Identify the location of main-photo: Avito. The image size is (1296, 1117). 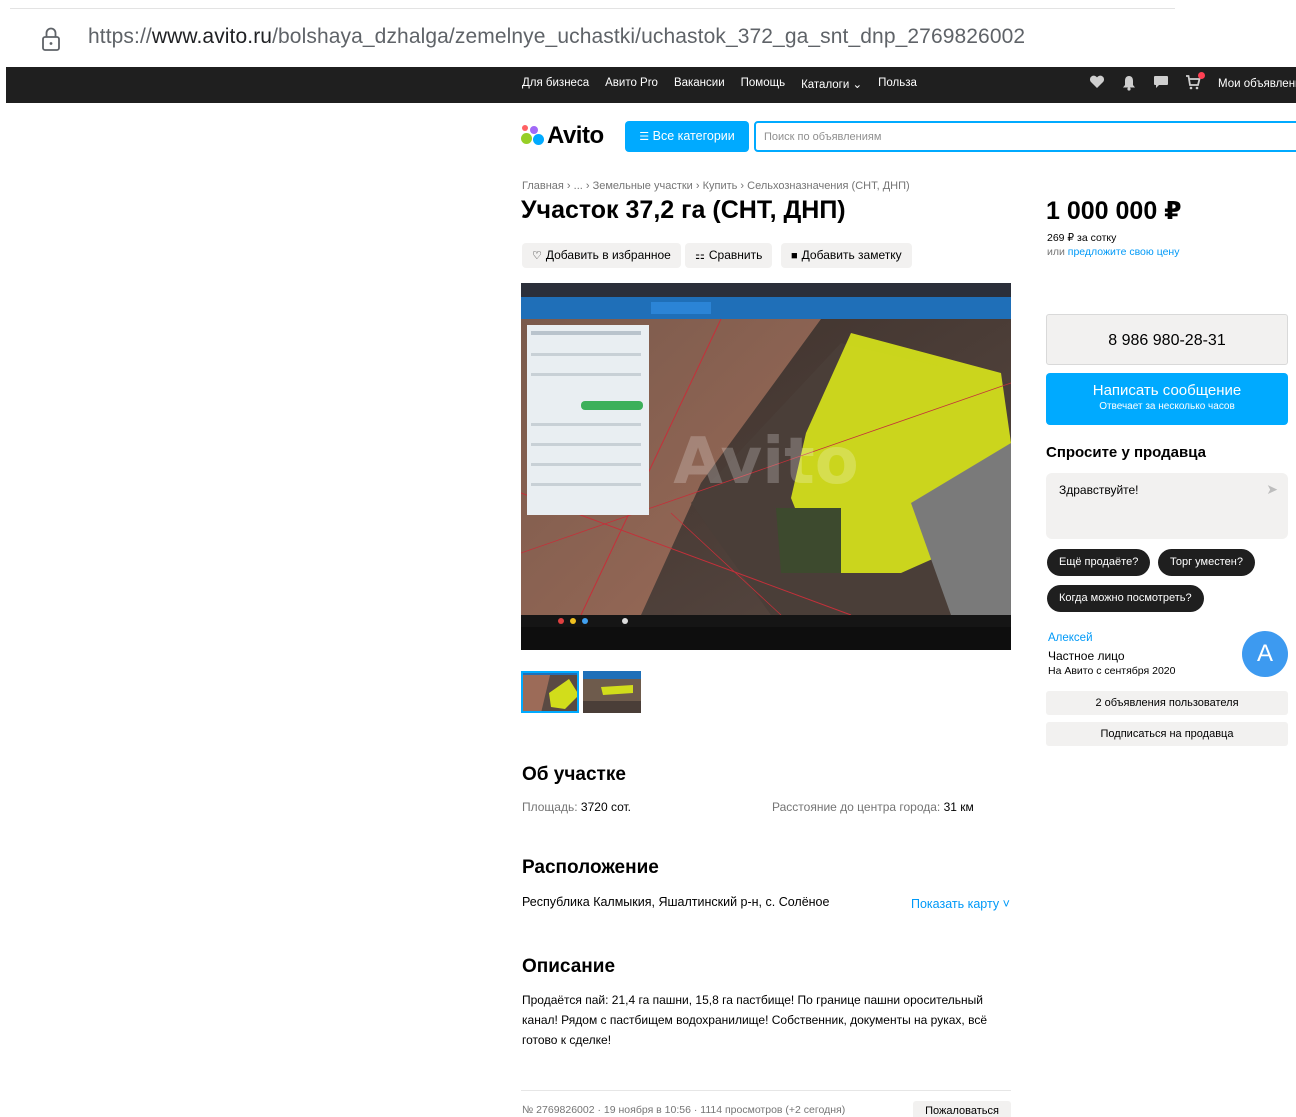
(766, 466).